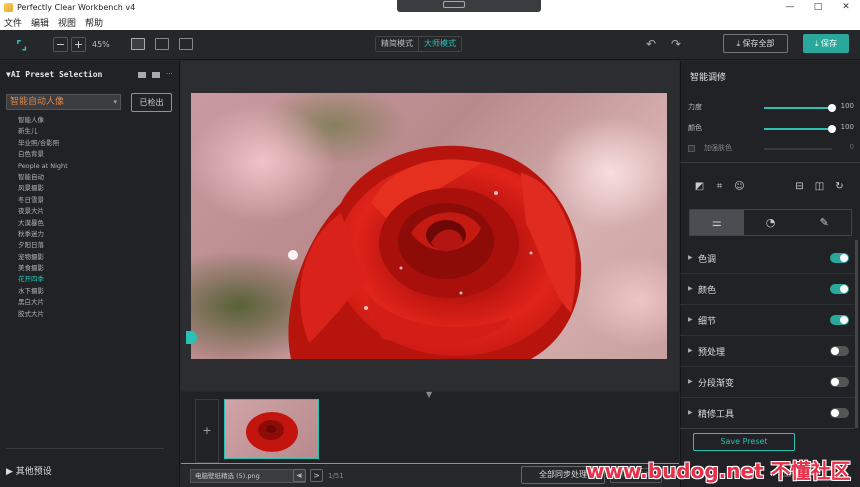  Describe the element at coordinates (13, 22) in the screenshot. I see `menu-file: 文件` at that location.